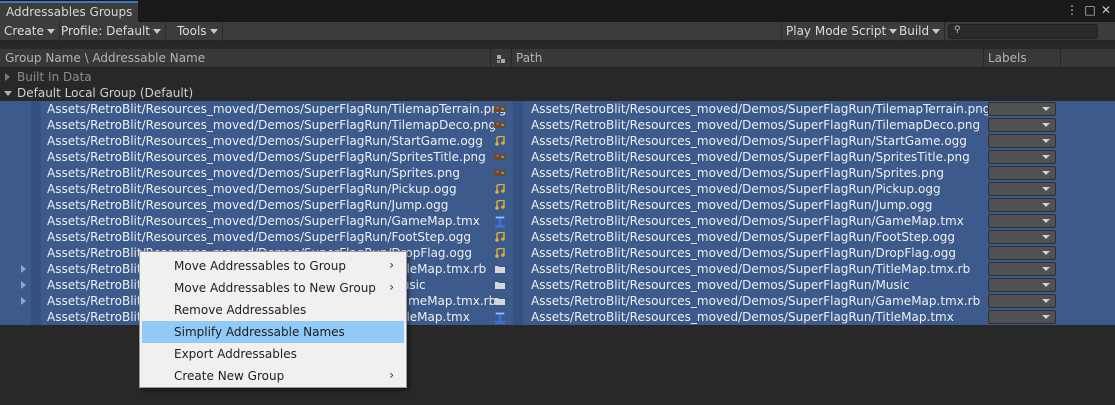  Describe the element at coordinates (240, 310) in the screenshot. I see `menu-item-label: Remove Addressables` at that location.